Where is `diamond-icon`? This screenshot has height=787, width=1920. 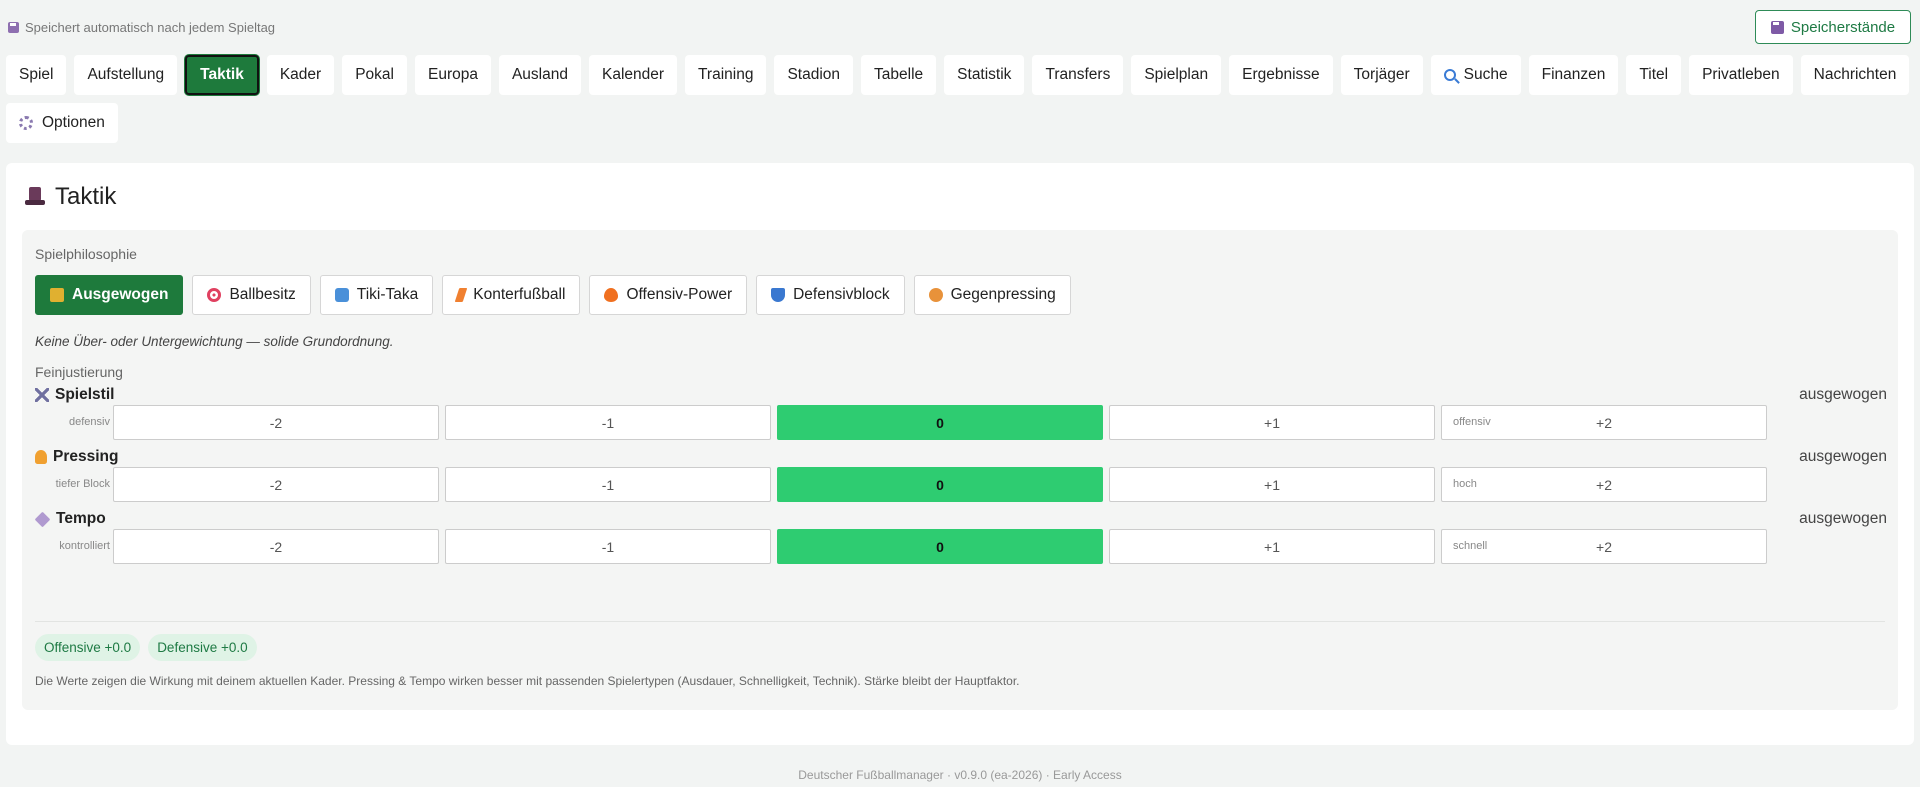
diamond-icon is located at coordinates (42, 519).